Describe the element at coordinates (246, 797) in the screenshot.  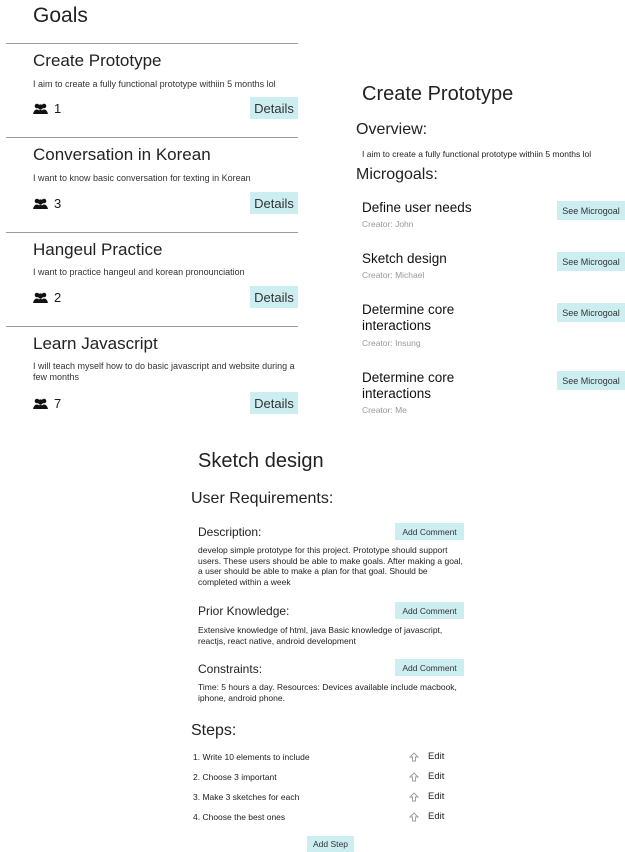
I see `step-text: 3. Make 3 sketches for each` at that location.